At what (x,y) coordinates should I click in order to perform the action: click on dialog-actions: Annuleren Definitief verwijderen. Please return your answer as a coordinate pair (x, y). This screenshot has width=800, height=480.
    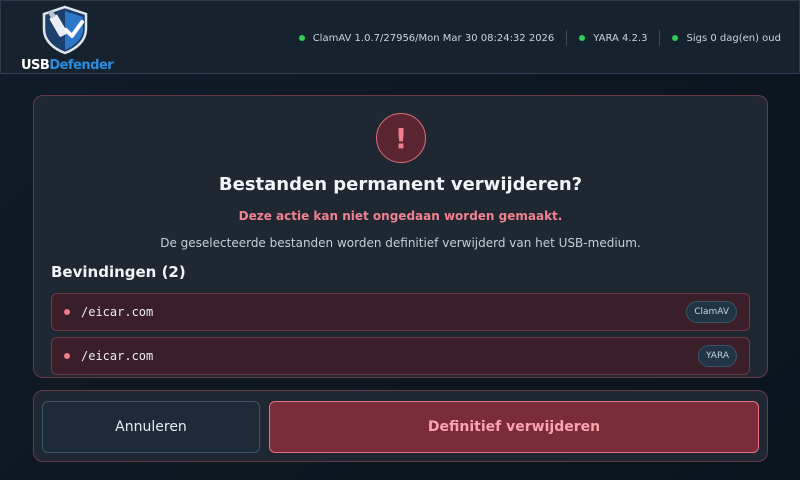
    Looking at the image, I should click on (400, 426).